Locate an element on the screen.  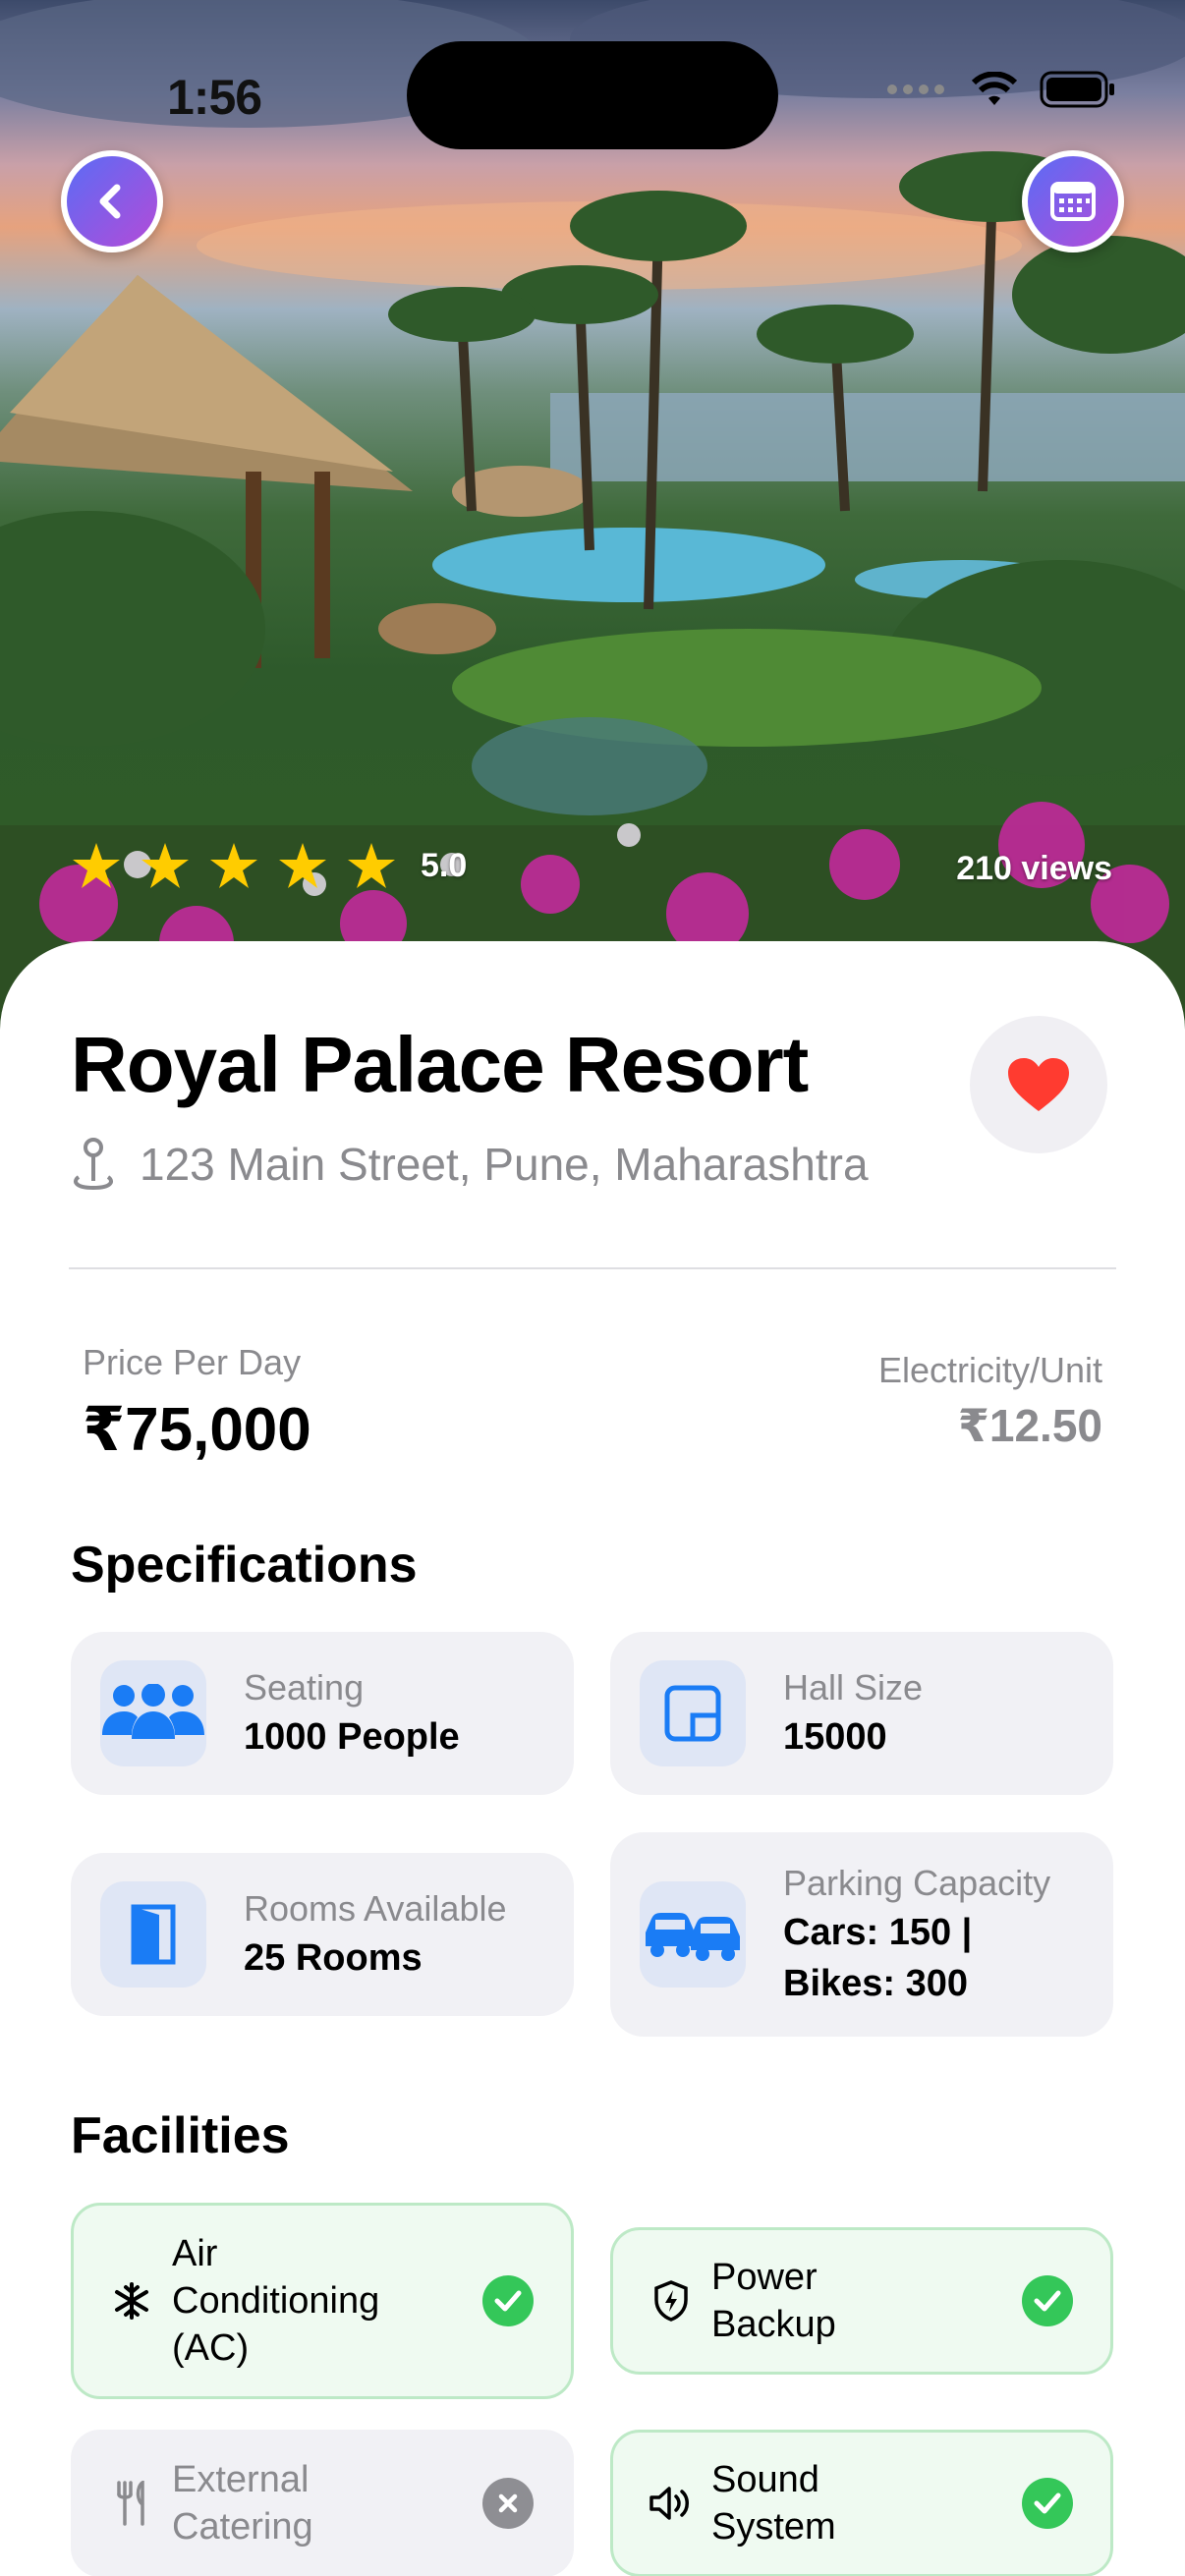
spec-text: Parking Capacity Cars: 150 | Bikes: 300 is located at coordinates (917, 1934).